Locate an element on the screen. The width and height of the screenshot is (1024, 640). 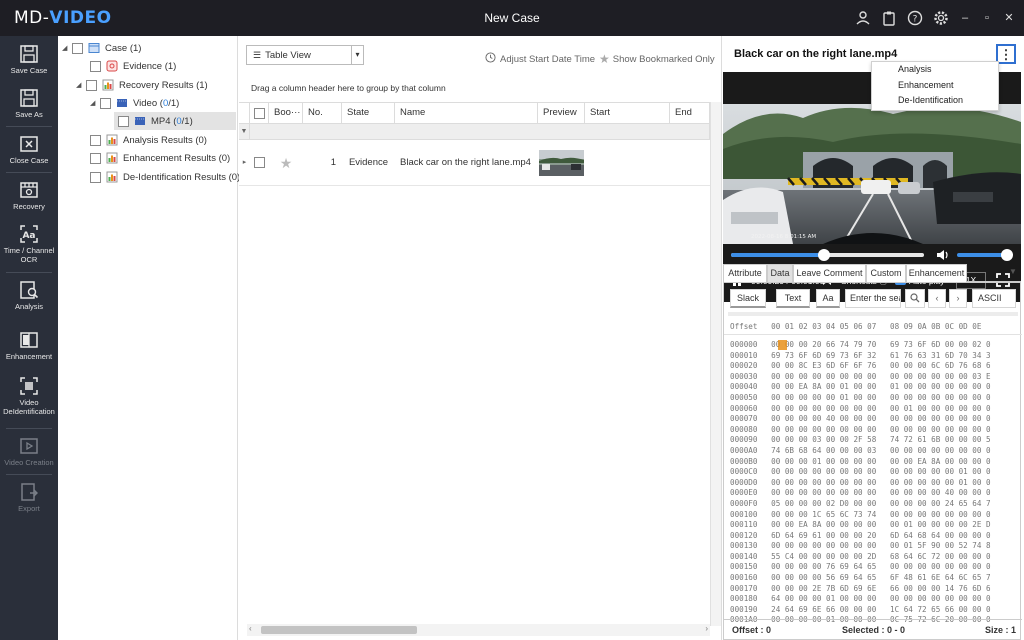
seek-slider is located at coordinates (827, 255).